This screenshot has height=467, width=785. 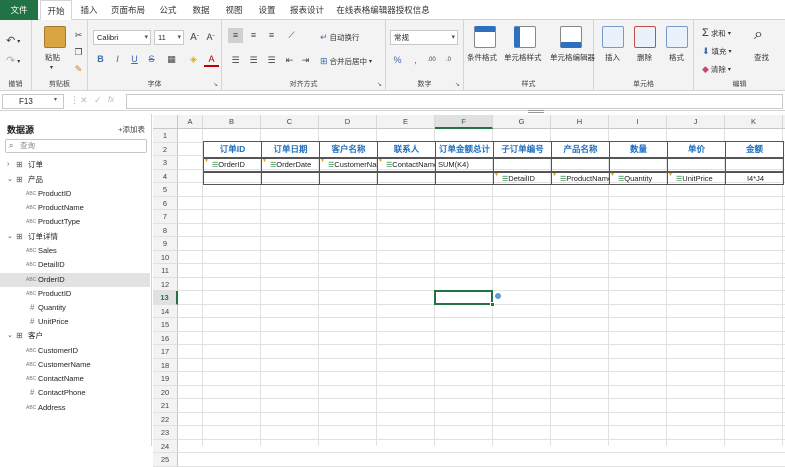 What do you see at coordinates (305, 60) in the screenshot?
I see `increase-indent-icon: ⇥` at bounding box center [305, 60].